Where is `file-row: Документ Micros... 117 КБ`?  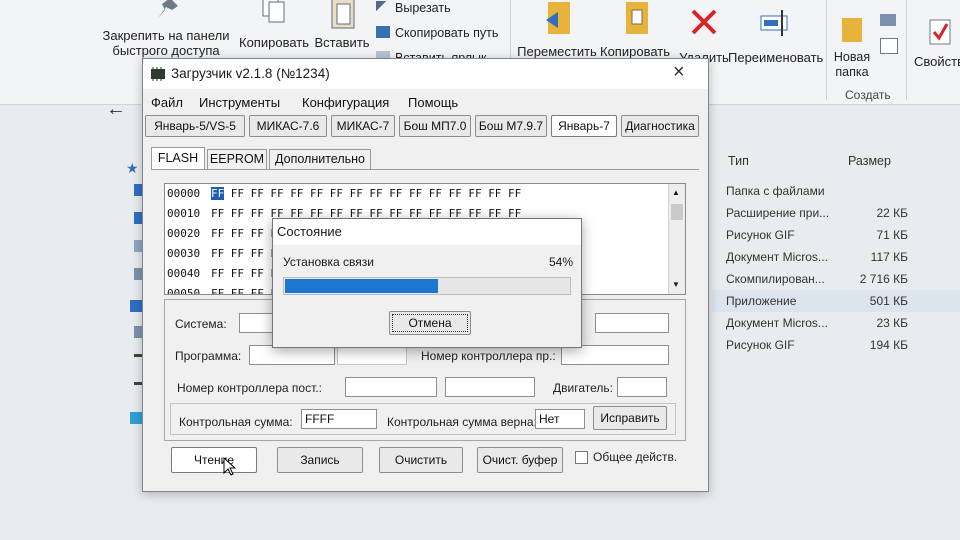 file-row: Документ Micros... 117 КБ is located at coordinates (836, 257).